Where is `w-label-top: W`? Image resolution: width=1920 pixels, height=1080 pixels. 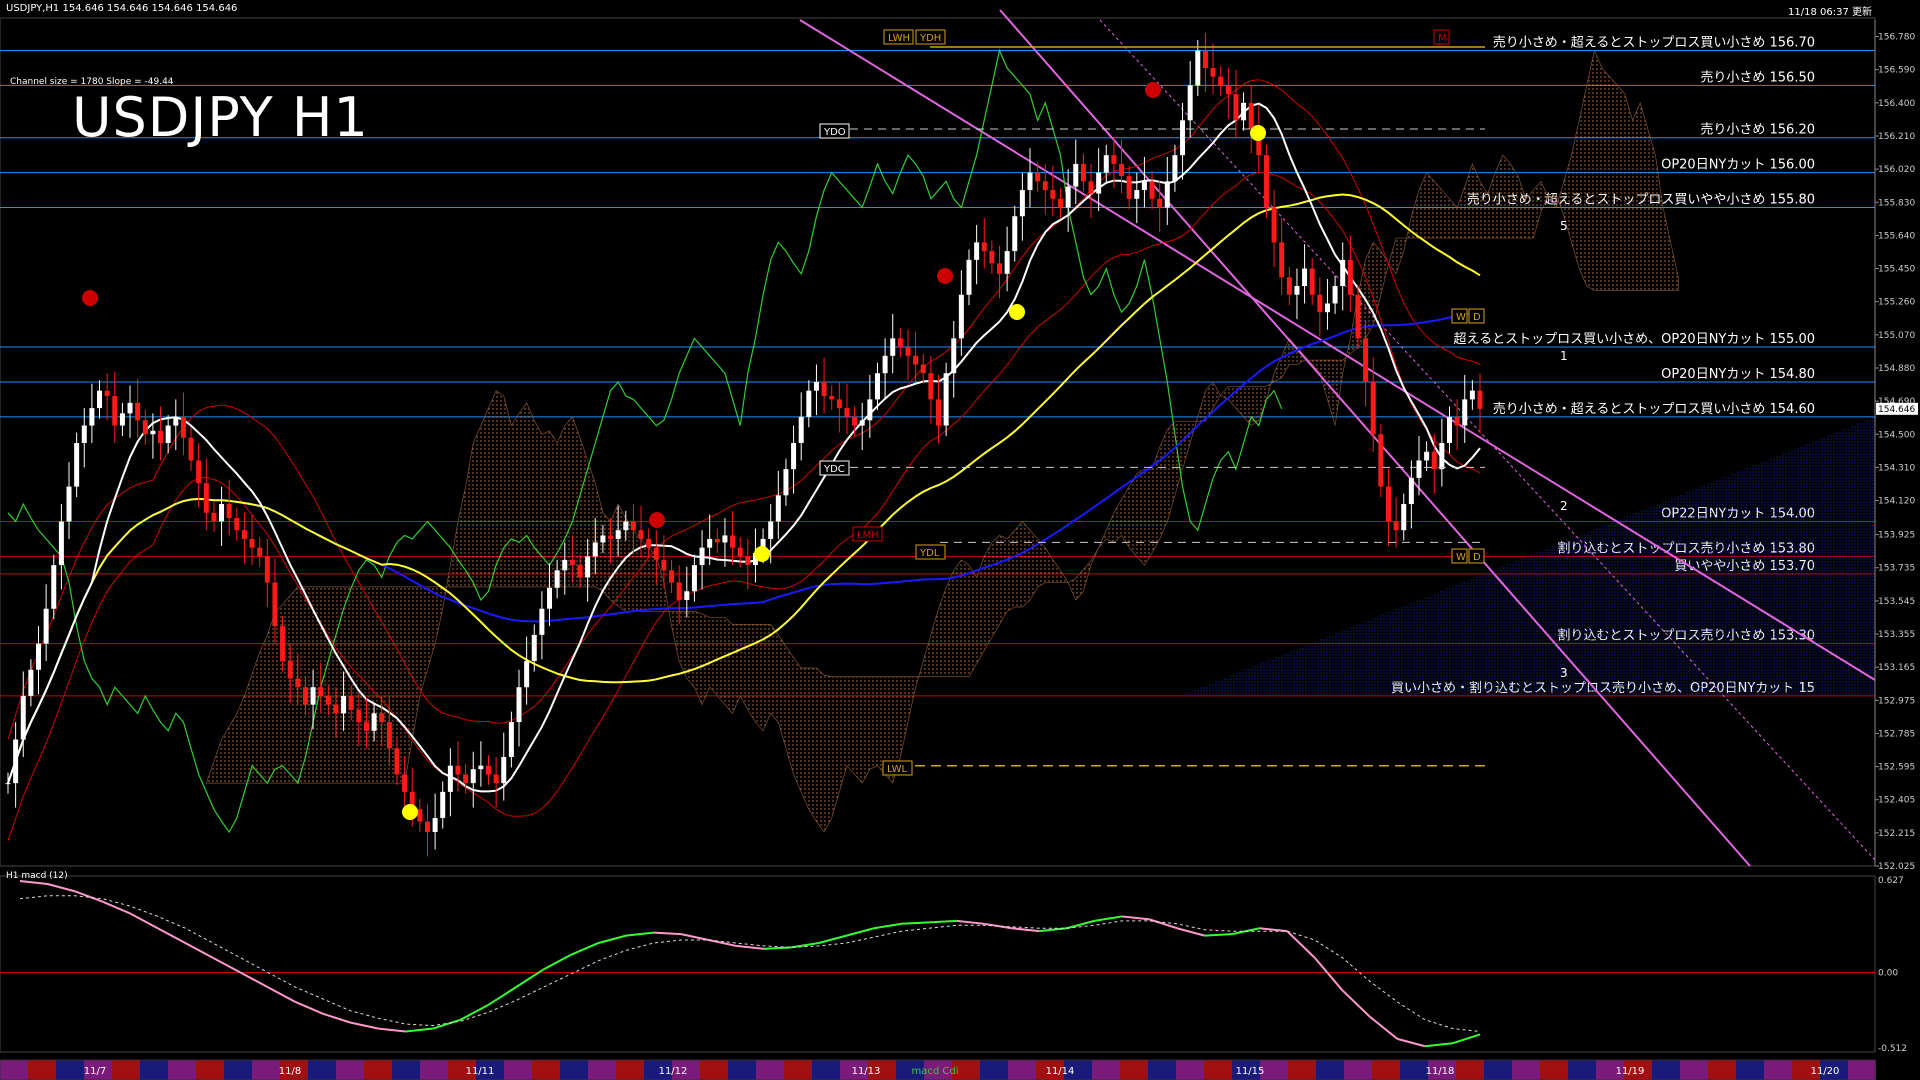 w-label-top: W is located at coordinates (1461, 317).